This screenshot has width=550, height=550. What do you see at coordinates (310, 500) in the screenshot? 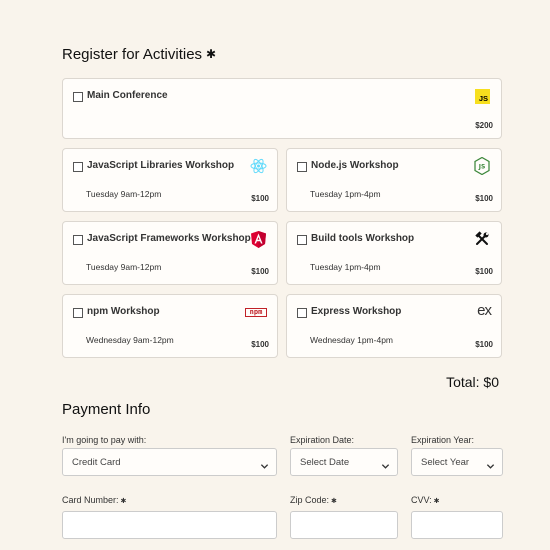
I see `zip-label-text: Zip Code:` at bounding box center [310, 500].